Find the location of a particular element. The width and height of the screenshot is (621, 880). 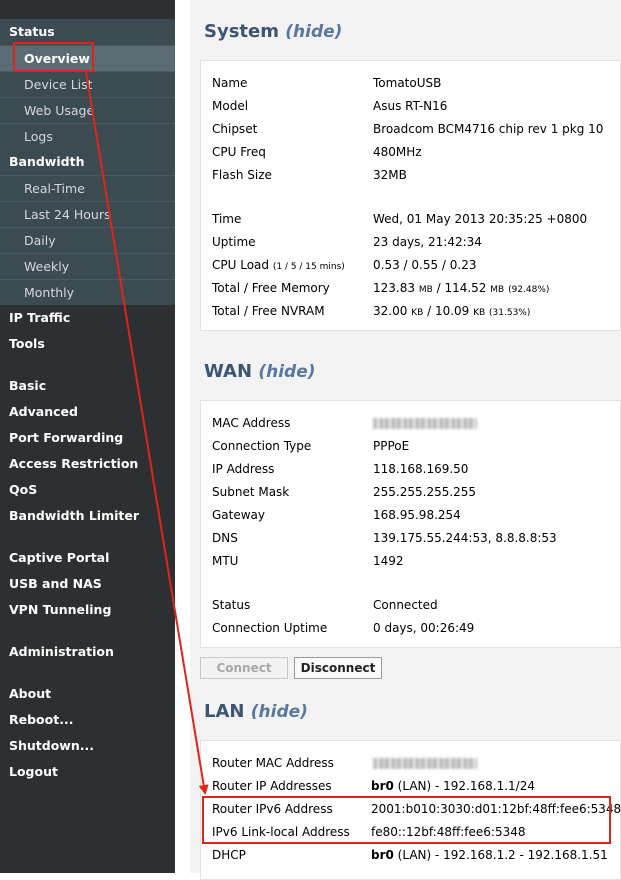

lan-title: LAN (hide) is located at coordinates (256, 711).